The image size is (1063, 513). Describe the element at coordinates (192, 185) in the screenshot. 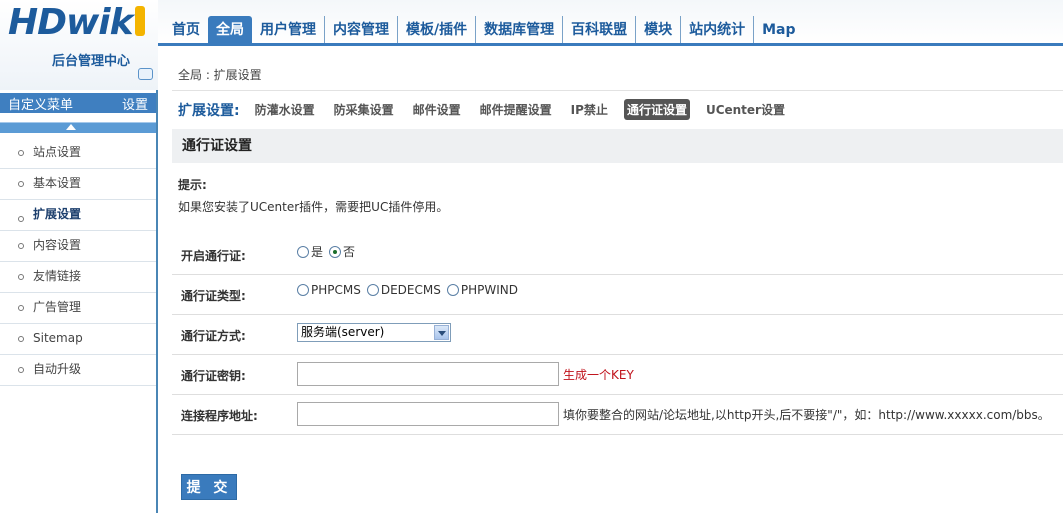

I see `hint-label: 提示:` at that location.